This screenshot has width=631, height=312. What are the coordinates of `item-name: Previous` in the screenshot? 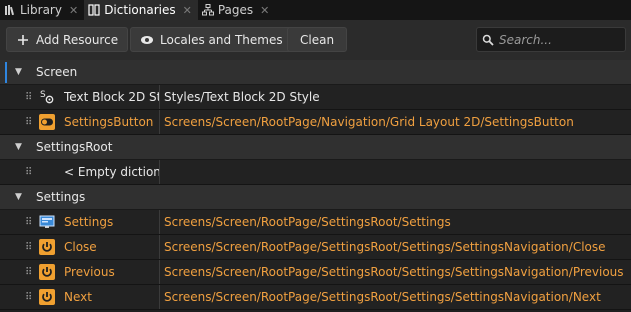 It's located at (89, 272).